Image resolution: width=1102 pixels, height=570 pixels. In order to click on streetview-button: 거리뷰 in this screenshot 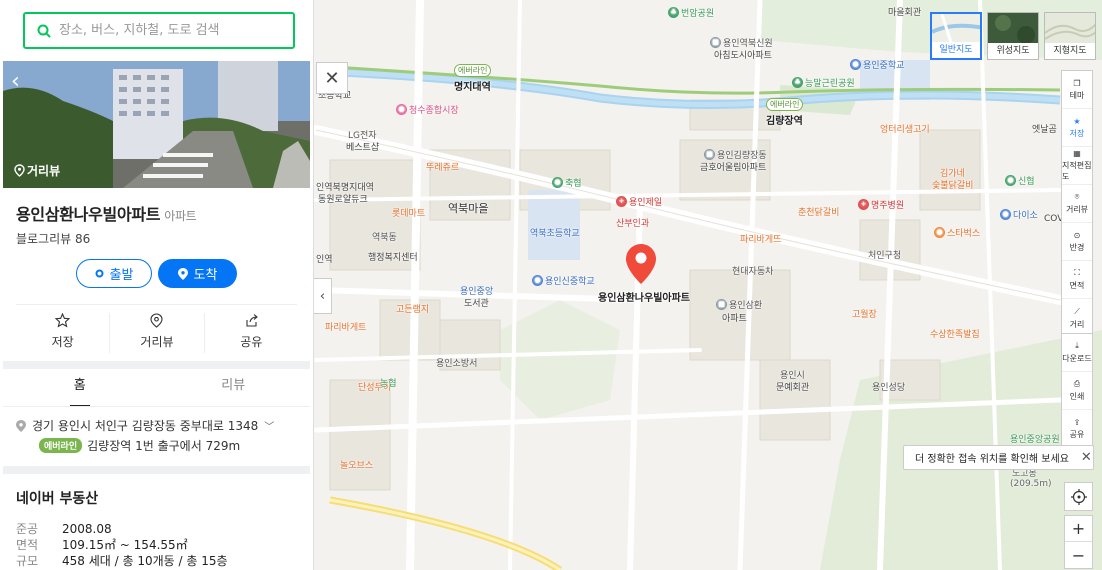, I will do `click(157, 333)`.